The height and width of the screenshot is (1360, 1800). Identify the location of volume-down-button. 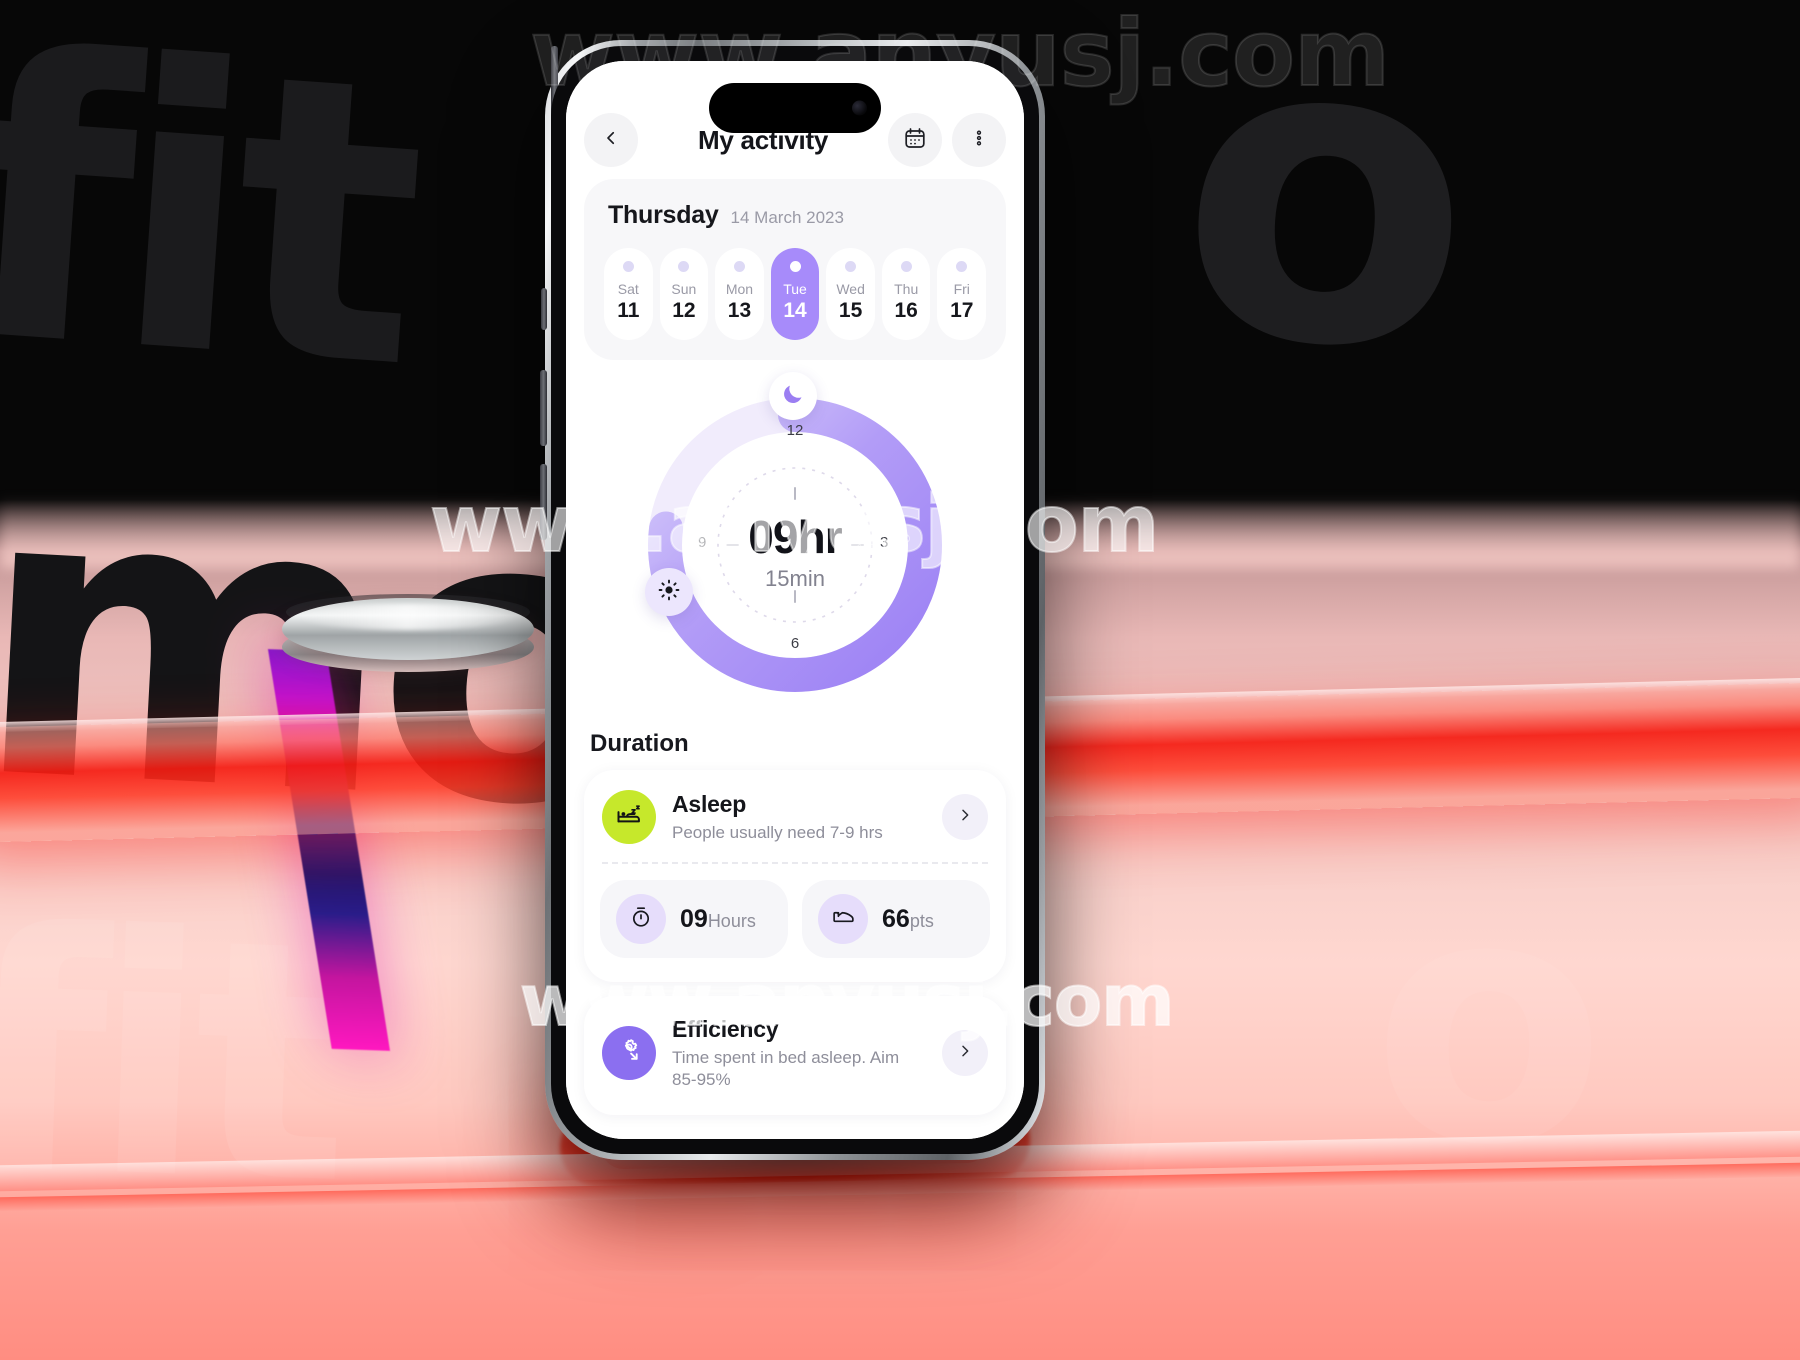
(543, 502).